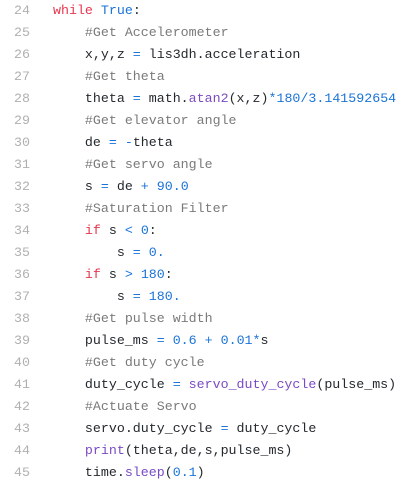  Describe the element at coordinates (207, 253) in the screenshot. I see `code-line: 35 s = 0.` at that location.